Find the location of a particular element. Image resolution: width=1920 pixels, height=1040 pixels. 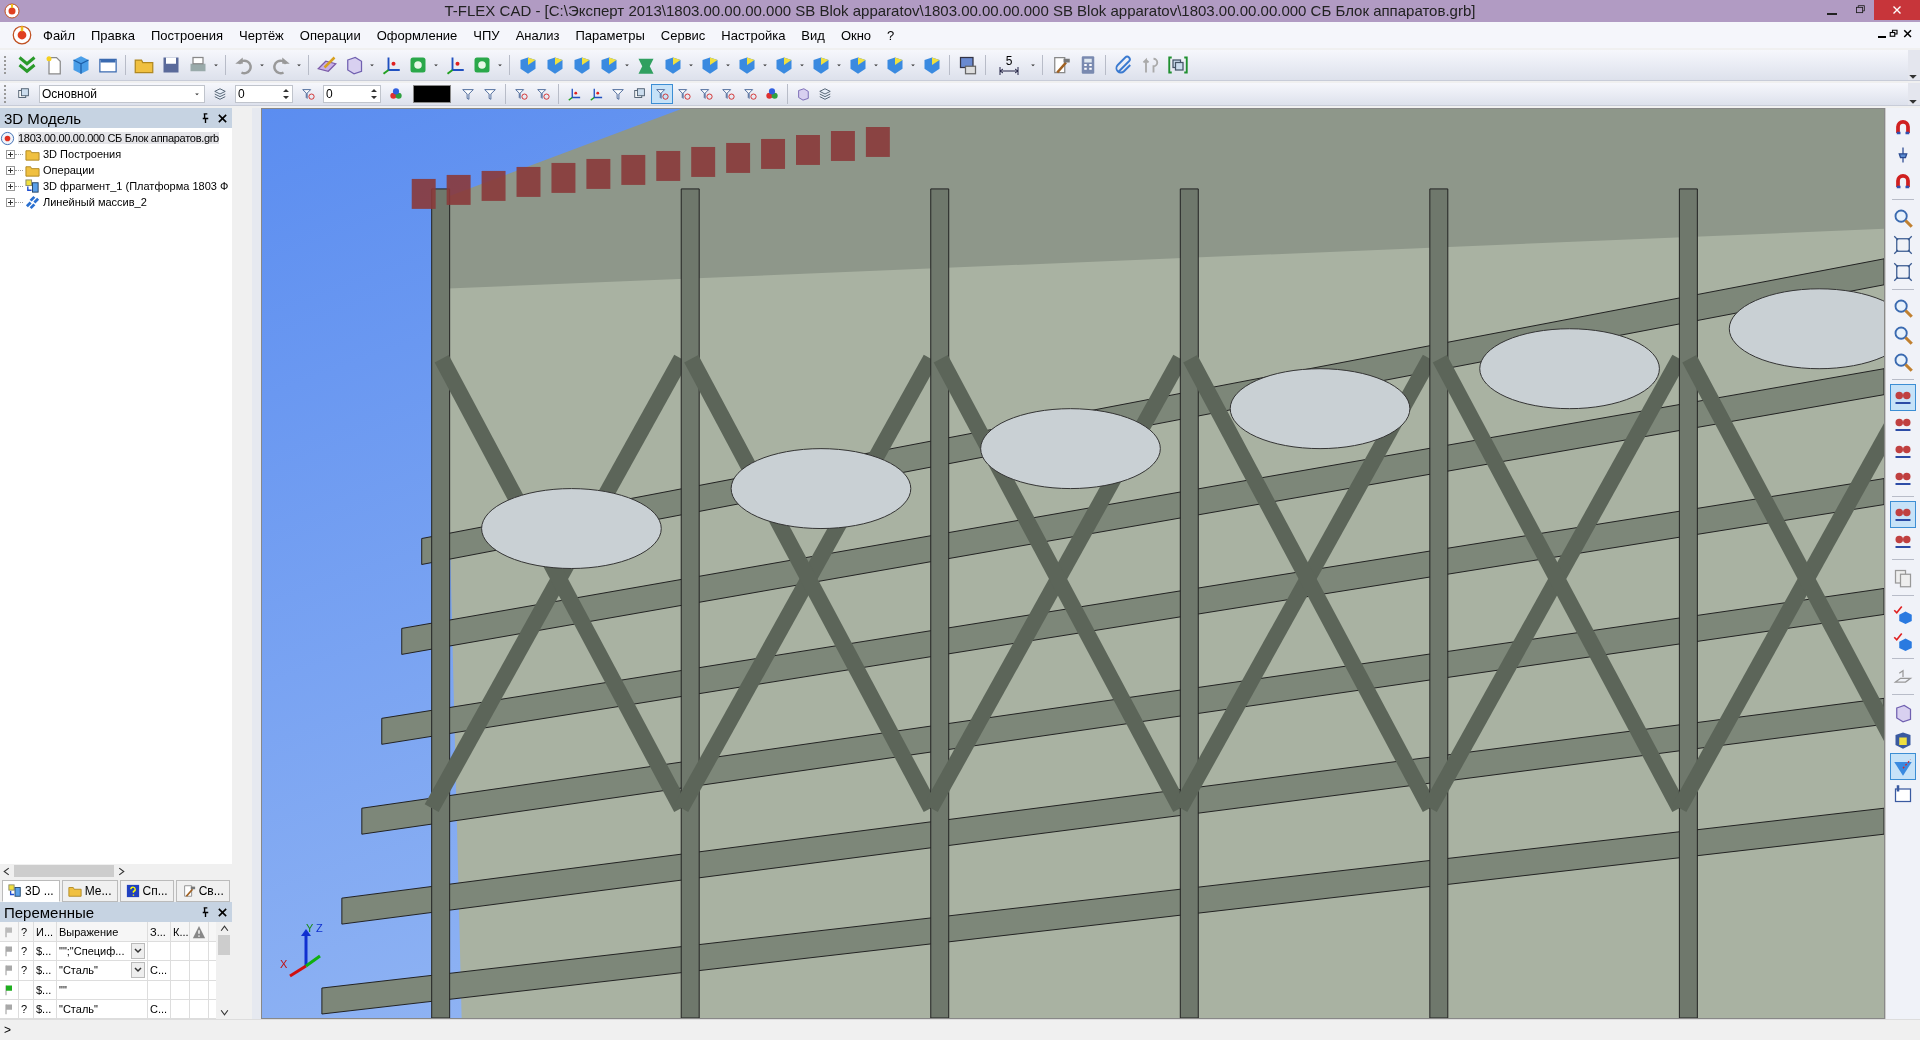

menu-item: Правка is located at coordinates (112, 35).